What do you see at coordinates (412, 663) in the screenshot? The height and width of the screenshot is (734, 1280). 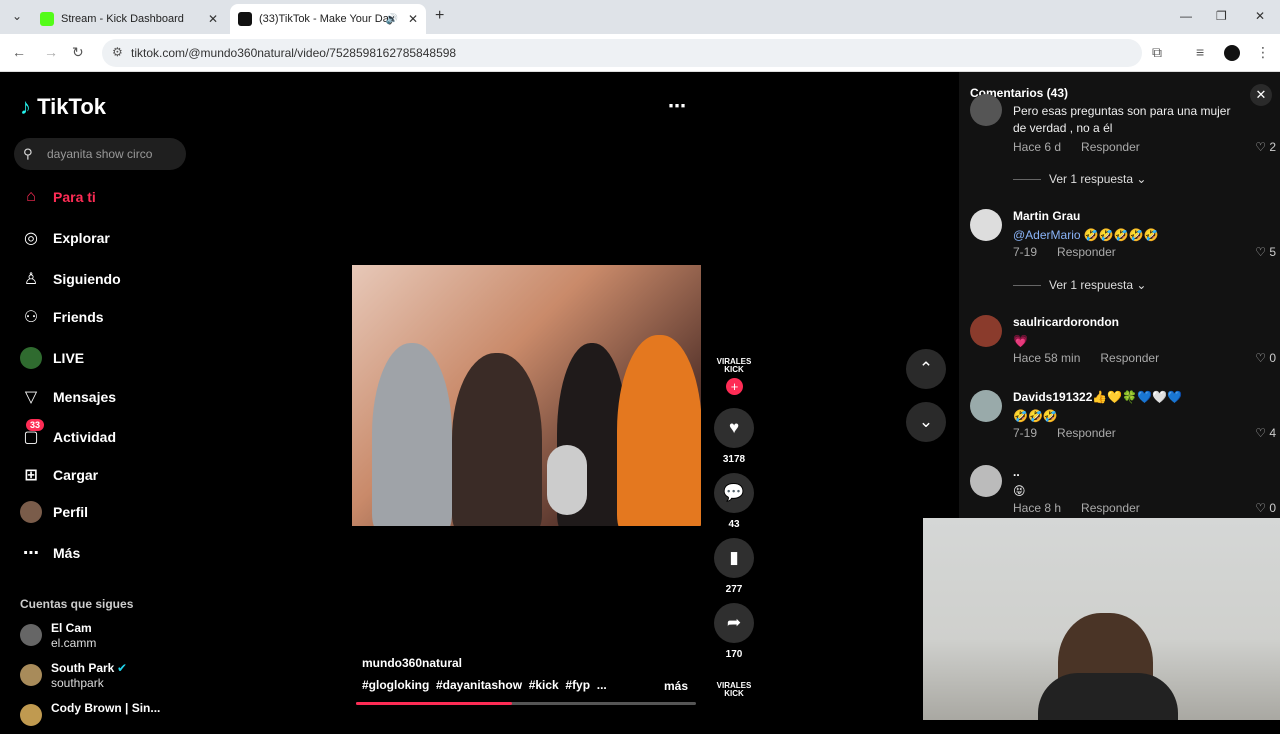 I see `video-author: mundo360natural` at bounding box center [412, 663].